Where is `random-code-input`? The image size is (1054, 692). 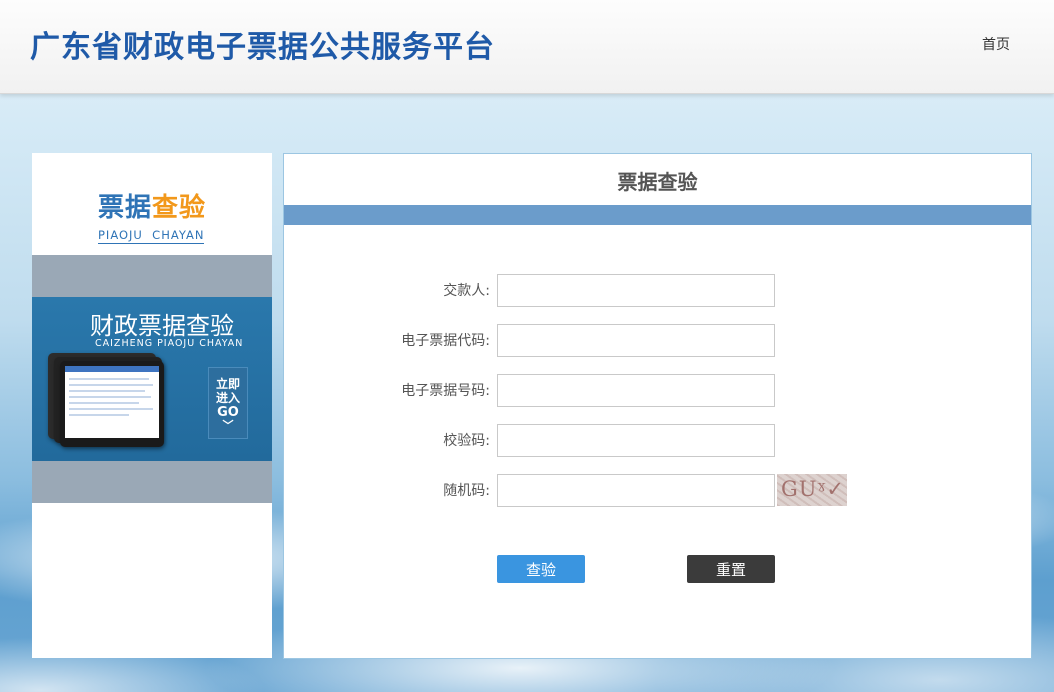
random-code-input is located at coordinates (636, 490).